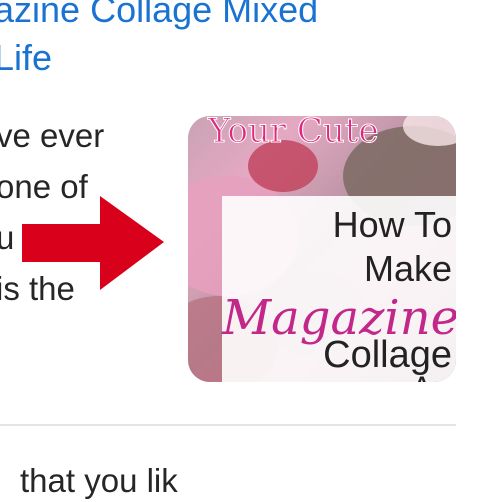  What do you see at coordinates (99, 480) in the screenshot?
I see `next-paragraph-text: that you lik` at bounding box center [99, 480].